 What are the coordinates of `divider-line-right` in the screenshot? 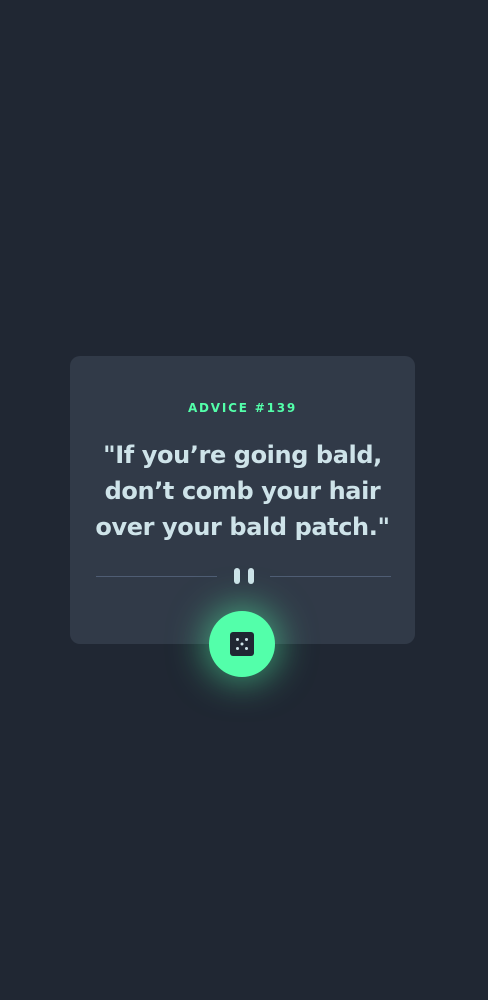 It's located at (330, 576).